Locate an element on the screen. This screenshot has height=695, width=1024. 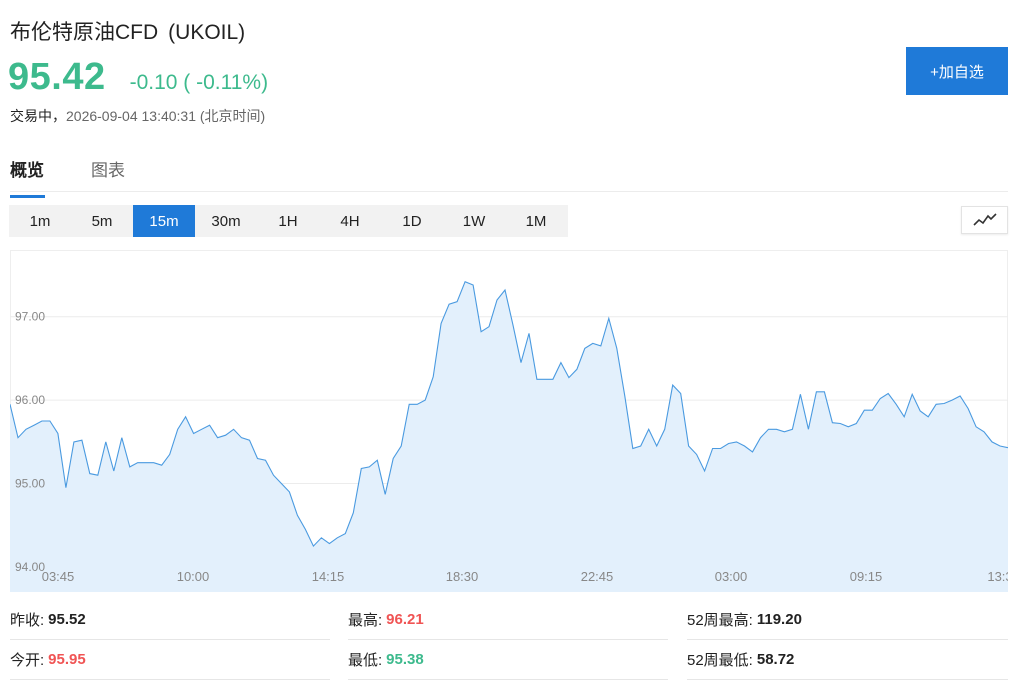
stat-label: 最高: is located at coordinates (365, 620).